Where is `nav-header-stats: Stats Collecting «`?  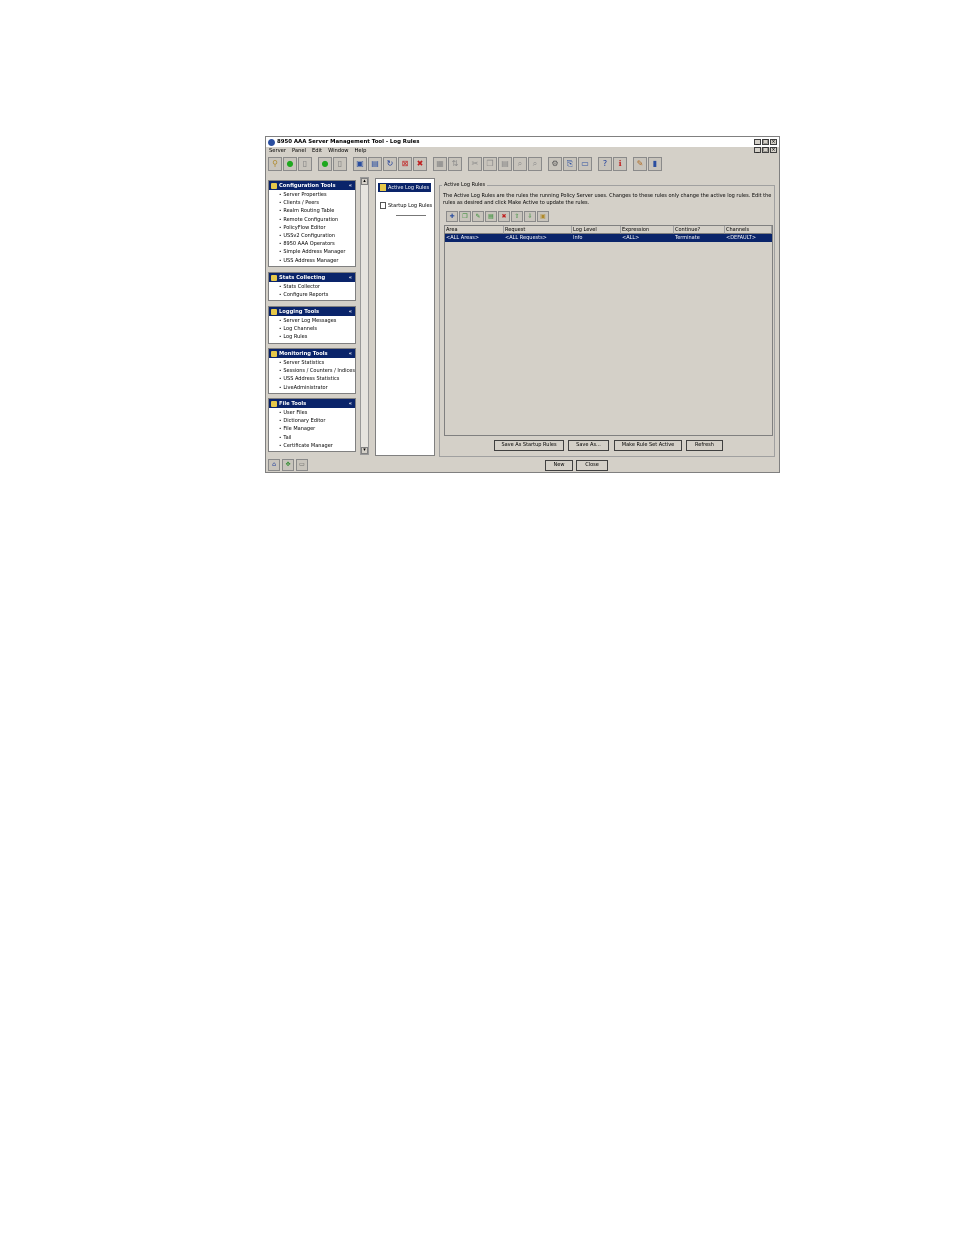 nav-header-stats: Stats Collecting « is located at coordinates (312, 277).